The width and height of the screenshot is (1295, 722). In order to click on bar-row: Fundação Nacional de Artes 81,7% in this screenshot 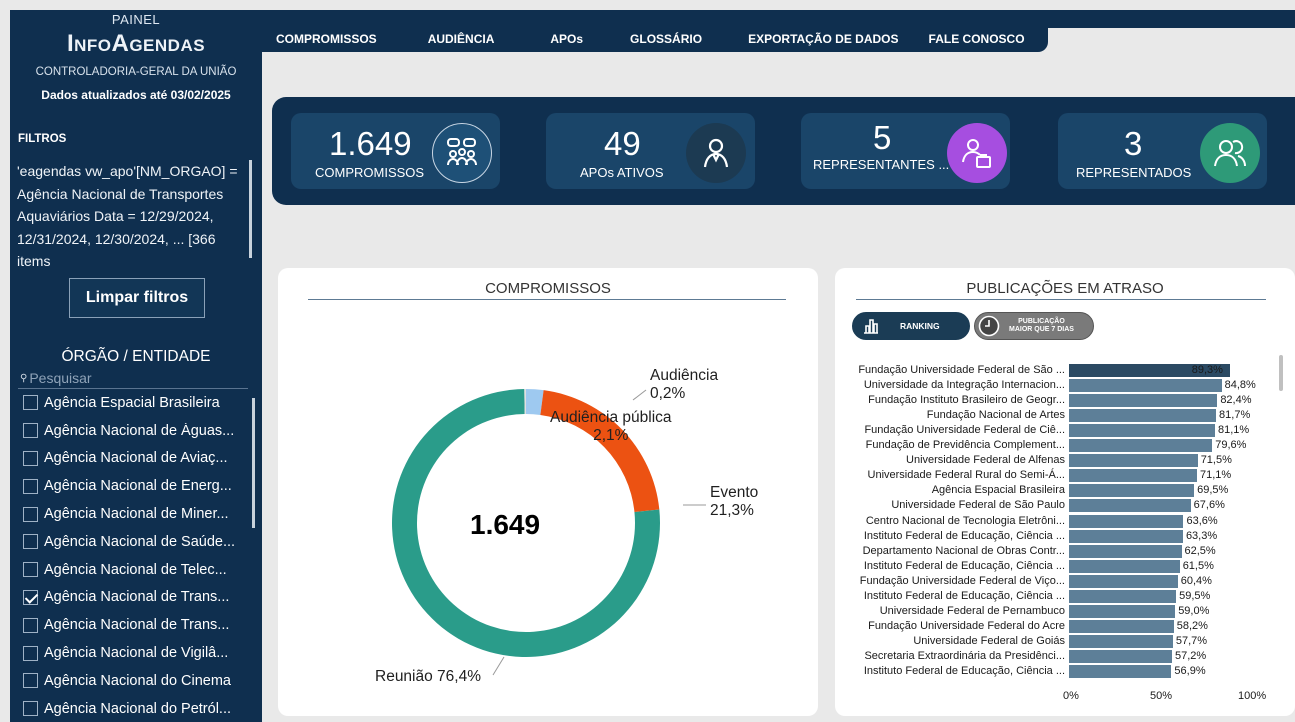, I will do `click(1065, 415)`.